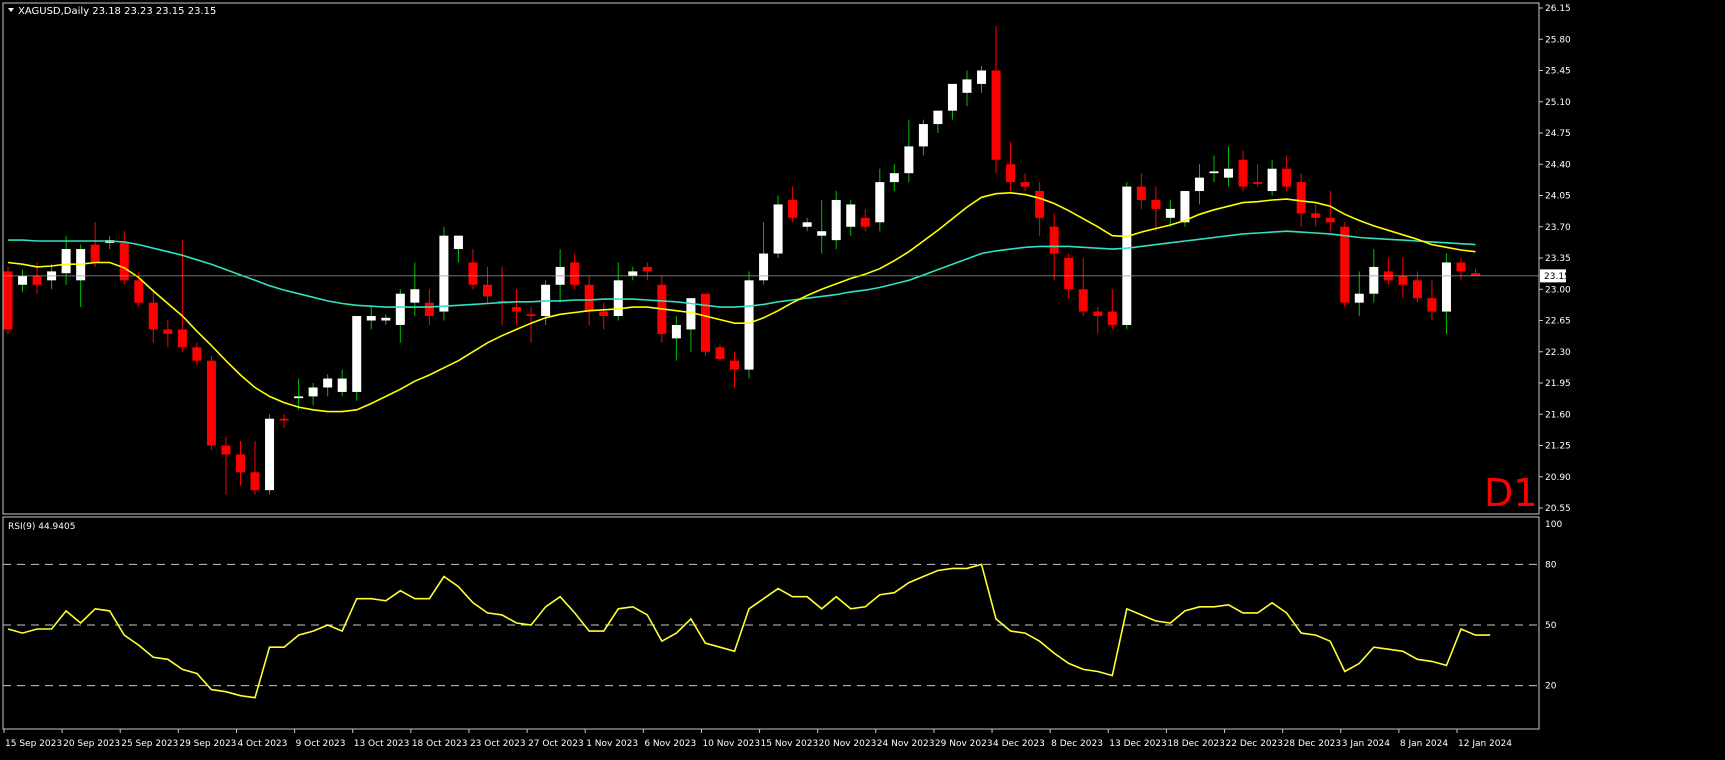 This screenshot has width=1725, height=760. I want to click on time-tick-label: 23 Oct 2023, so click(498, 744).